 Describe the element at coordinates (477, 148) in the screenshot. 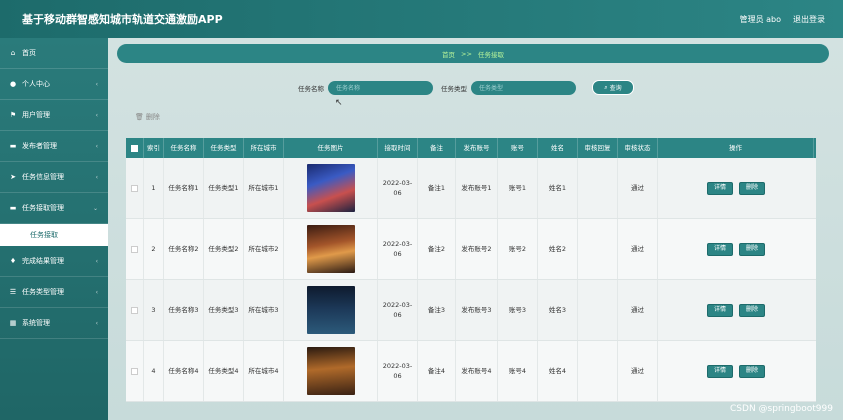

I see `header-publisher: 发布账号` at that location.